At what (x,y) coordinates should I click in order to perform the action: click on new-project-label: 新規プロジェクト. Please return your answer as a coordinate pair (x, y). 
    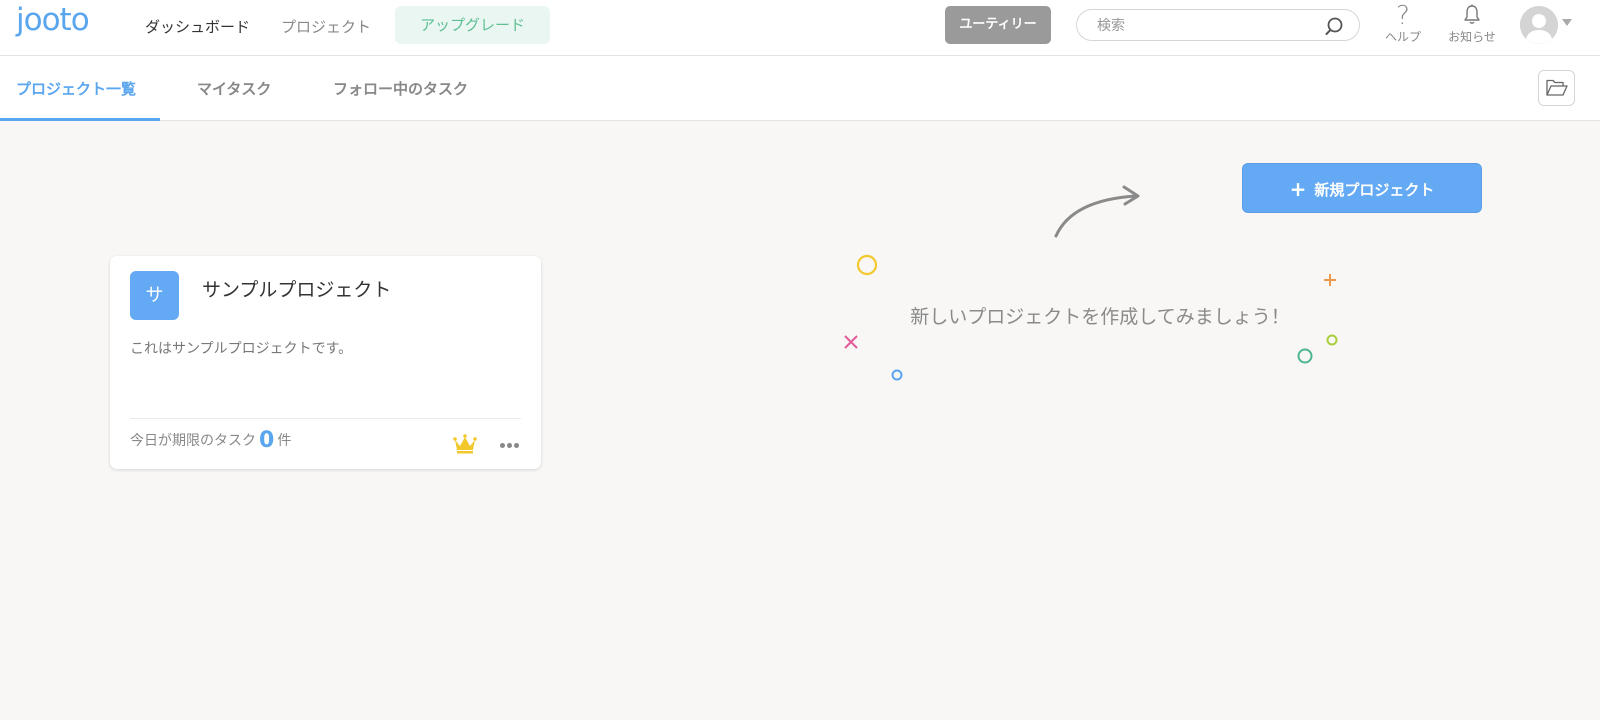
    Looking at the image, I should click on (1374, 190).